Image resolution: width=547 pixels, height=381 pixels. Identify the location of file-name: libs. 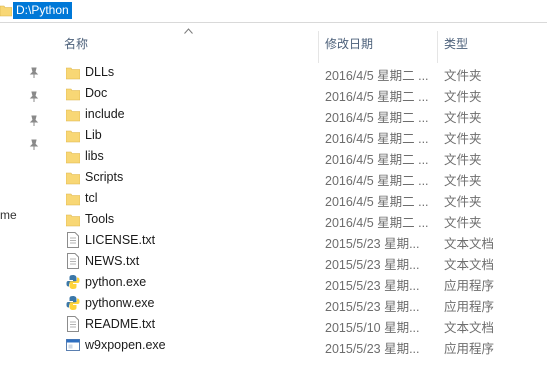
(94, 156).